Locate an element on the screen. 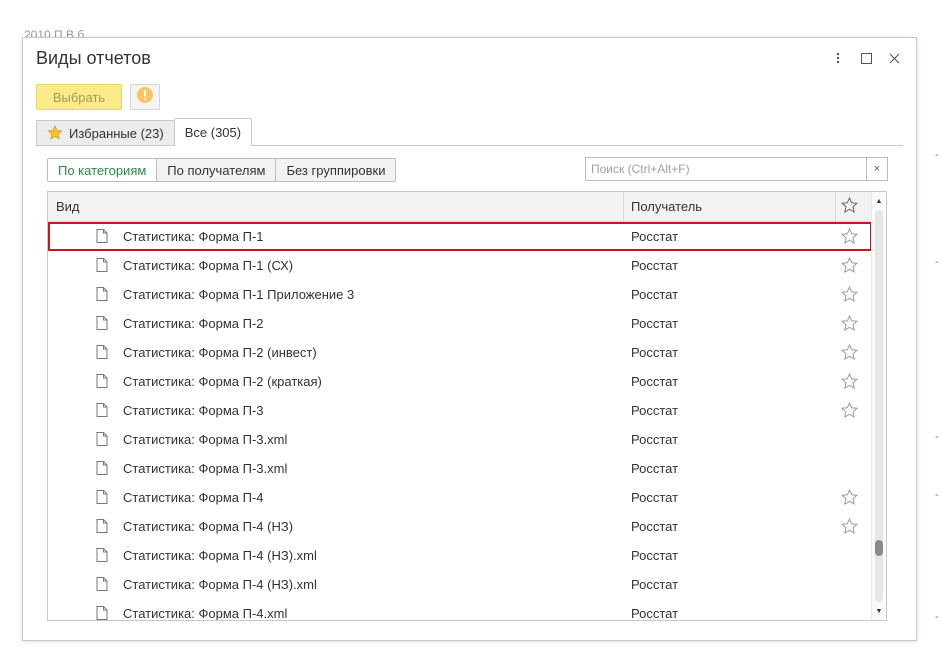 This screenshot has width=943, height=660. tab-favorites: Избранные (23) is located at coordinates (105, 133).